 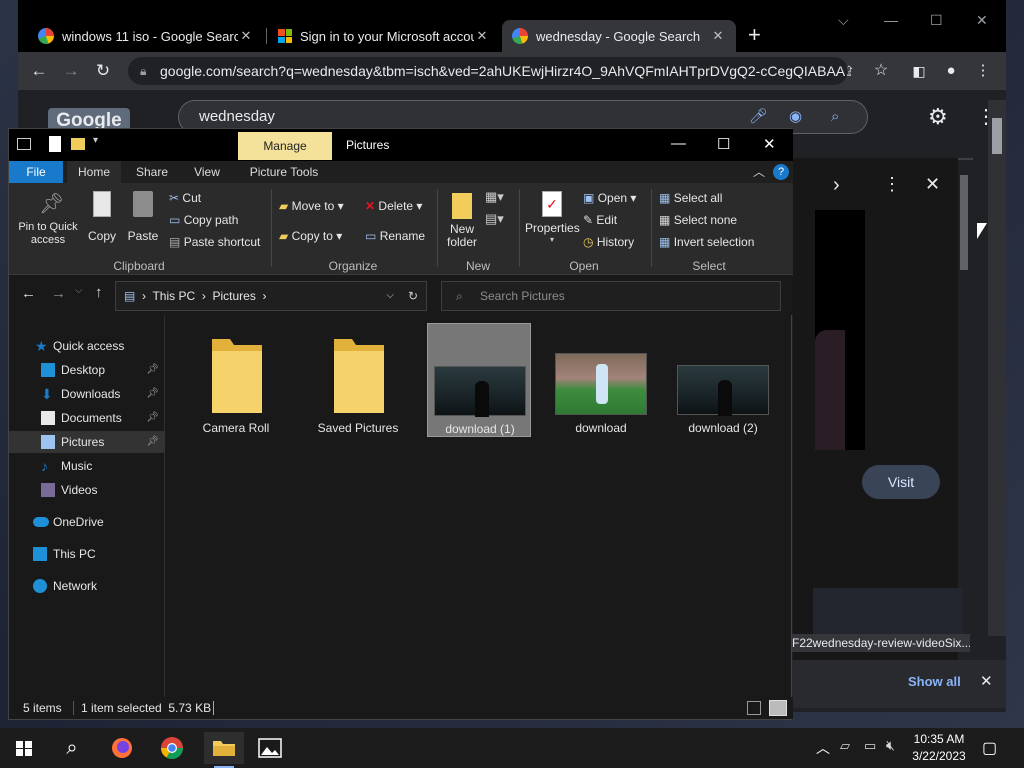 I want to click on up-icon: ↑, so click(x=99, y=292).